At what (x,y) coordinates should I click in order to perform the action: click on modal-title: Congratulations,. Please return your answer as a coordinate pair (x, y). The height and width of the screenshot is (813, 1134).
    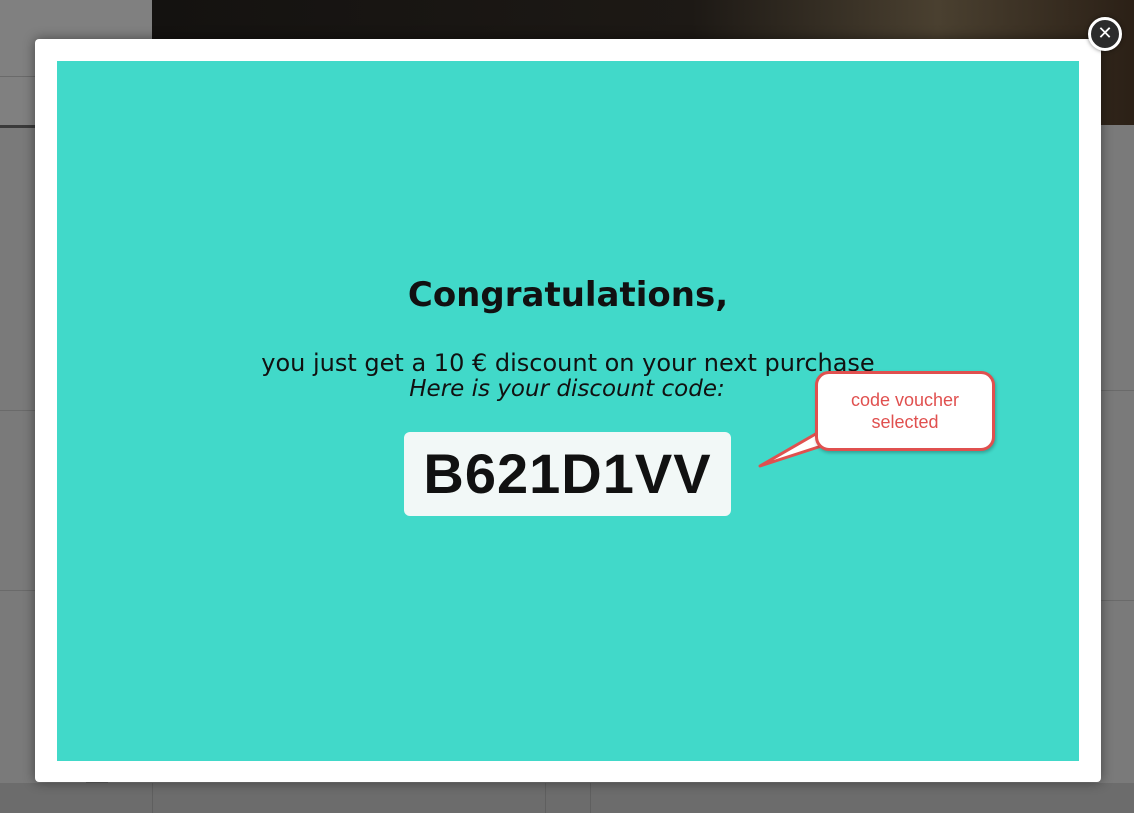
    Looking at the image, I should click on (568, 295).